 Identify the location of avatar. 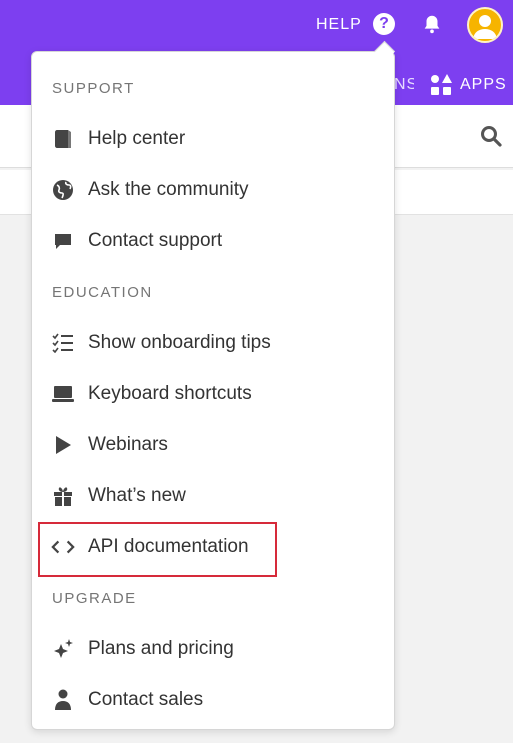
(485, 25).